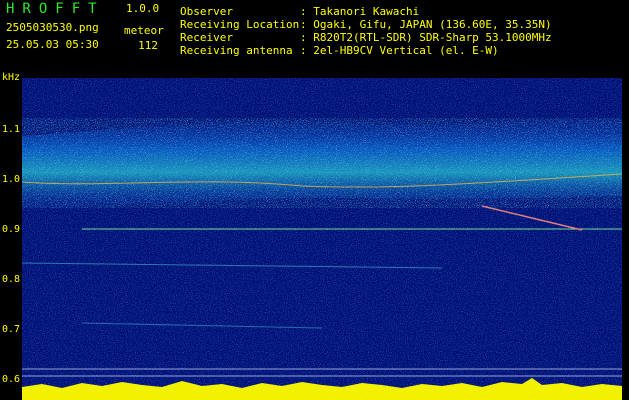 The height and width of the screenshot is (400, 629). Describe the element at coordinates (52, 44) in the screenshot. I see `date-time: 25.05.03 05:30` at that location.